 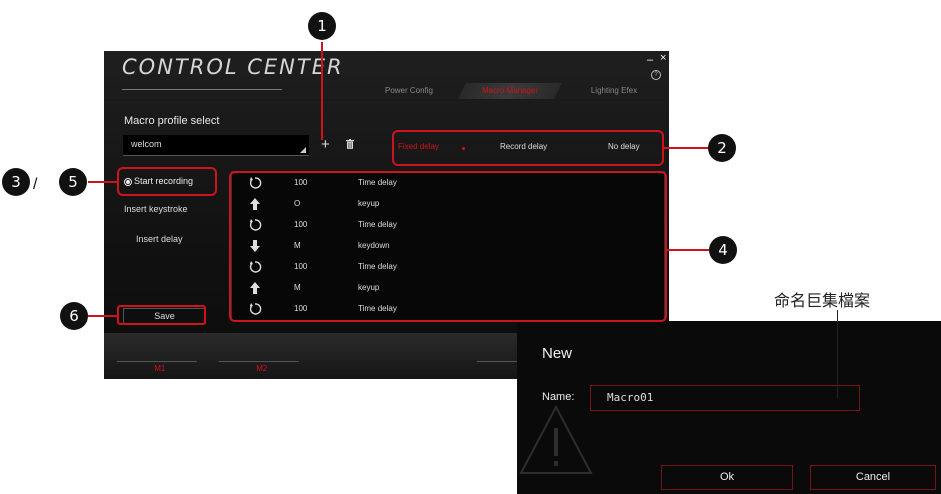 I want to click on tab-macro-manager-label: Macro Manager, so click(x=510, y=90).